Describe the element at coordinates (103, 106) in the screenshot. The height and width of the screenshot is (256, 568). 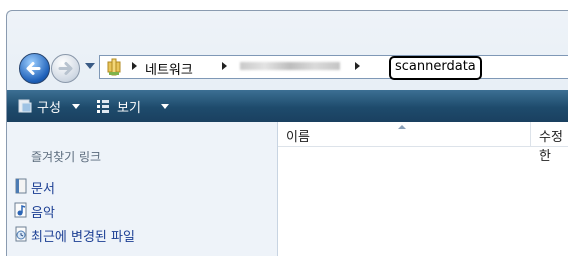
I see `view-icon` at that location.